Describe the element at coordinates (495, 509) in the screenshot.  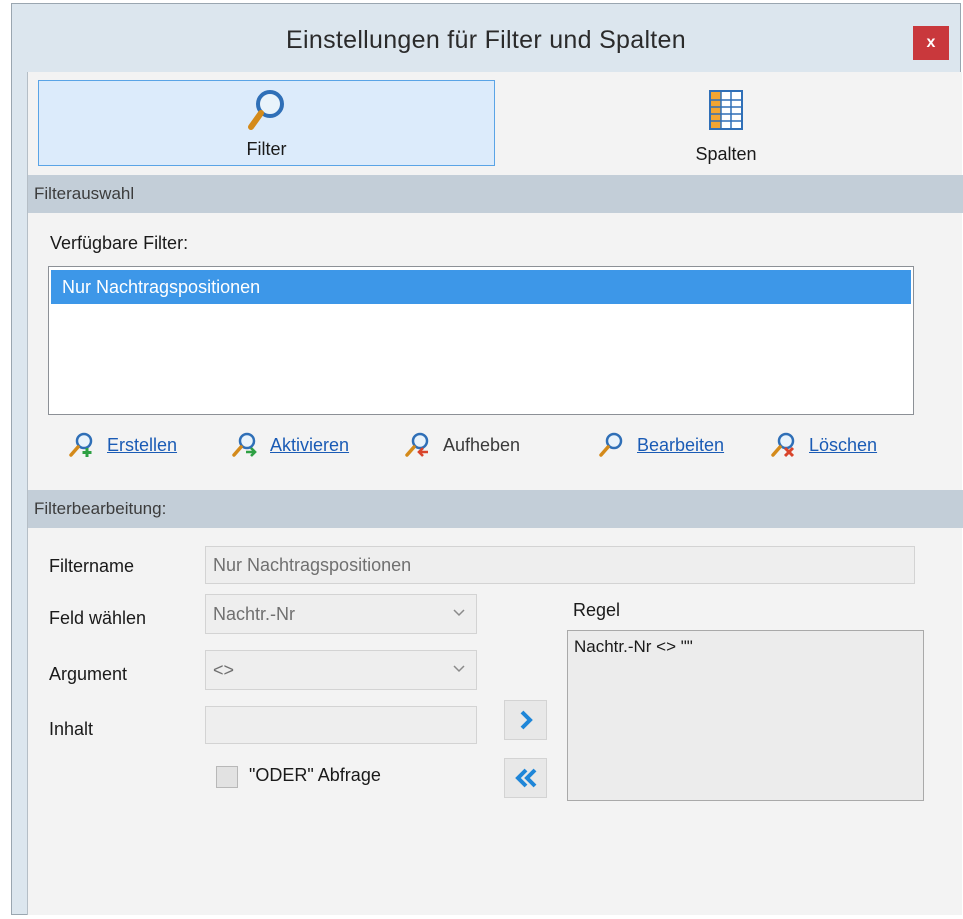
I see `section-filterbearbeitung: Filterbearbeitung:` at that location.